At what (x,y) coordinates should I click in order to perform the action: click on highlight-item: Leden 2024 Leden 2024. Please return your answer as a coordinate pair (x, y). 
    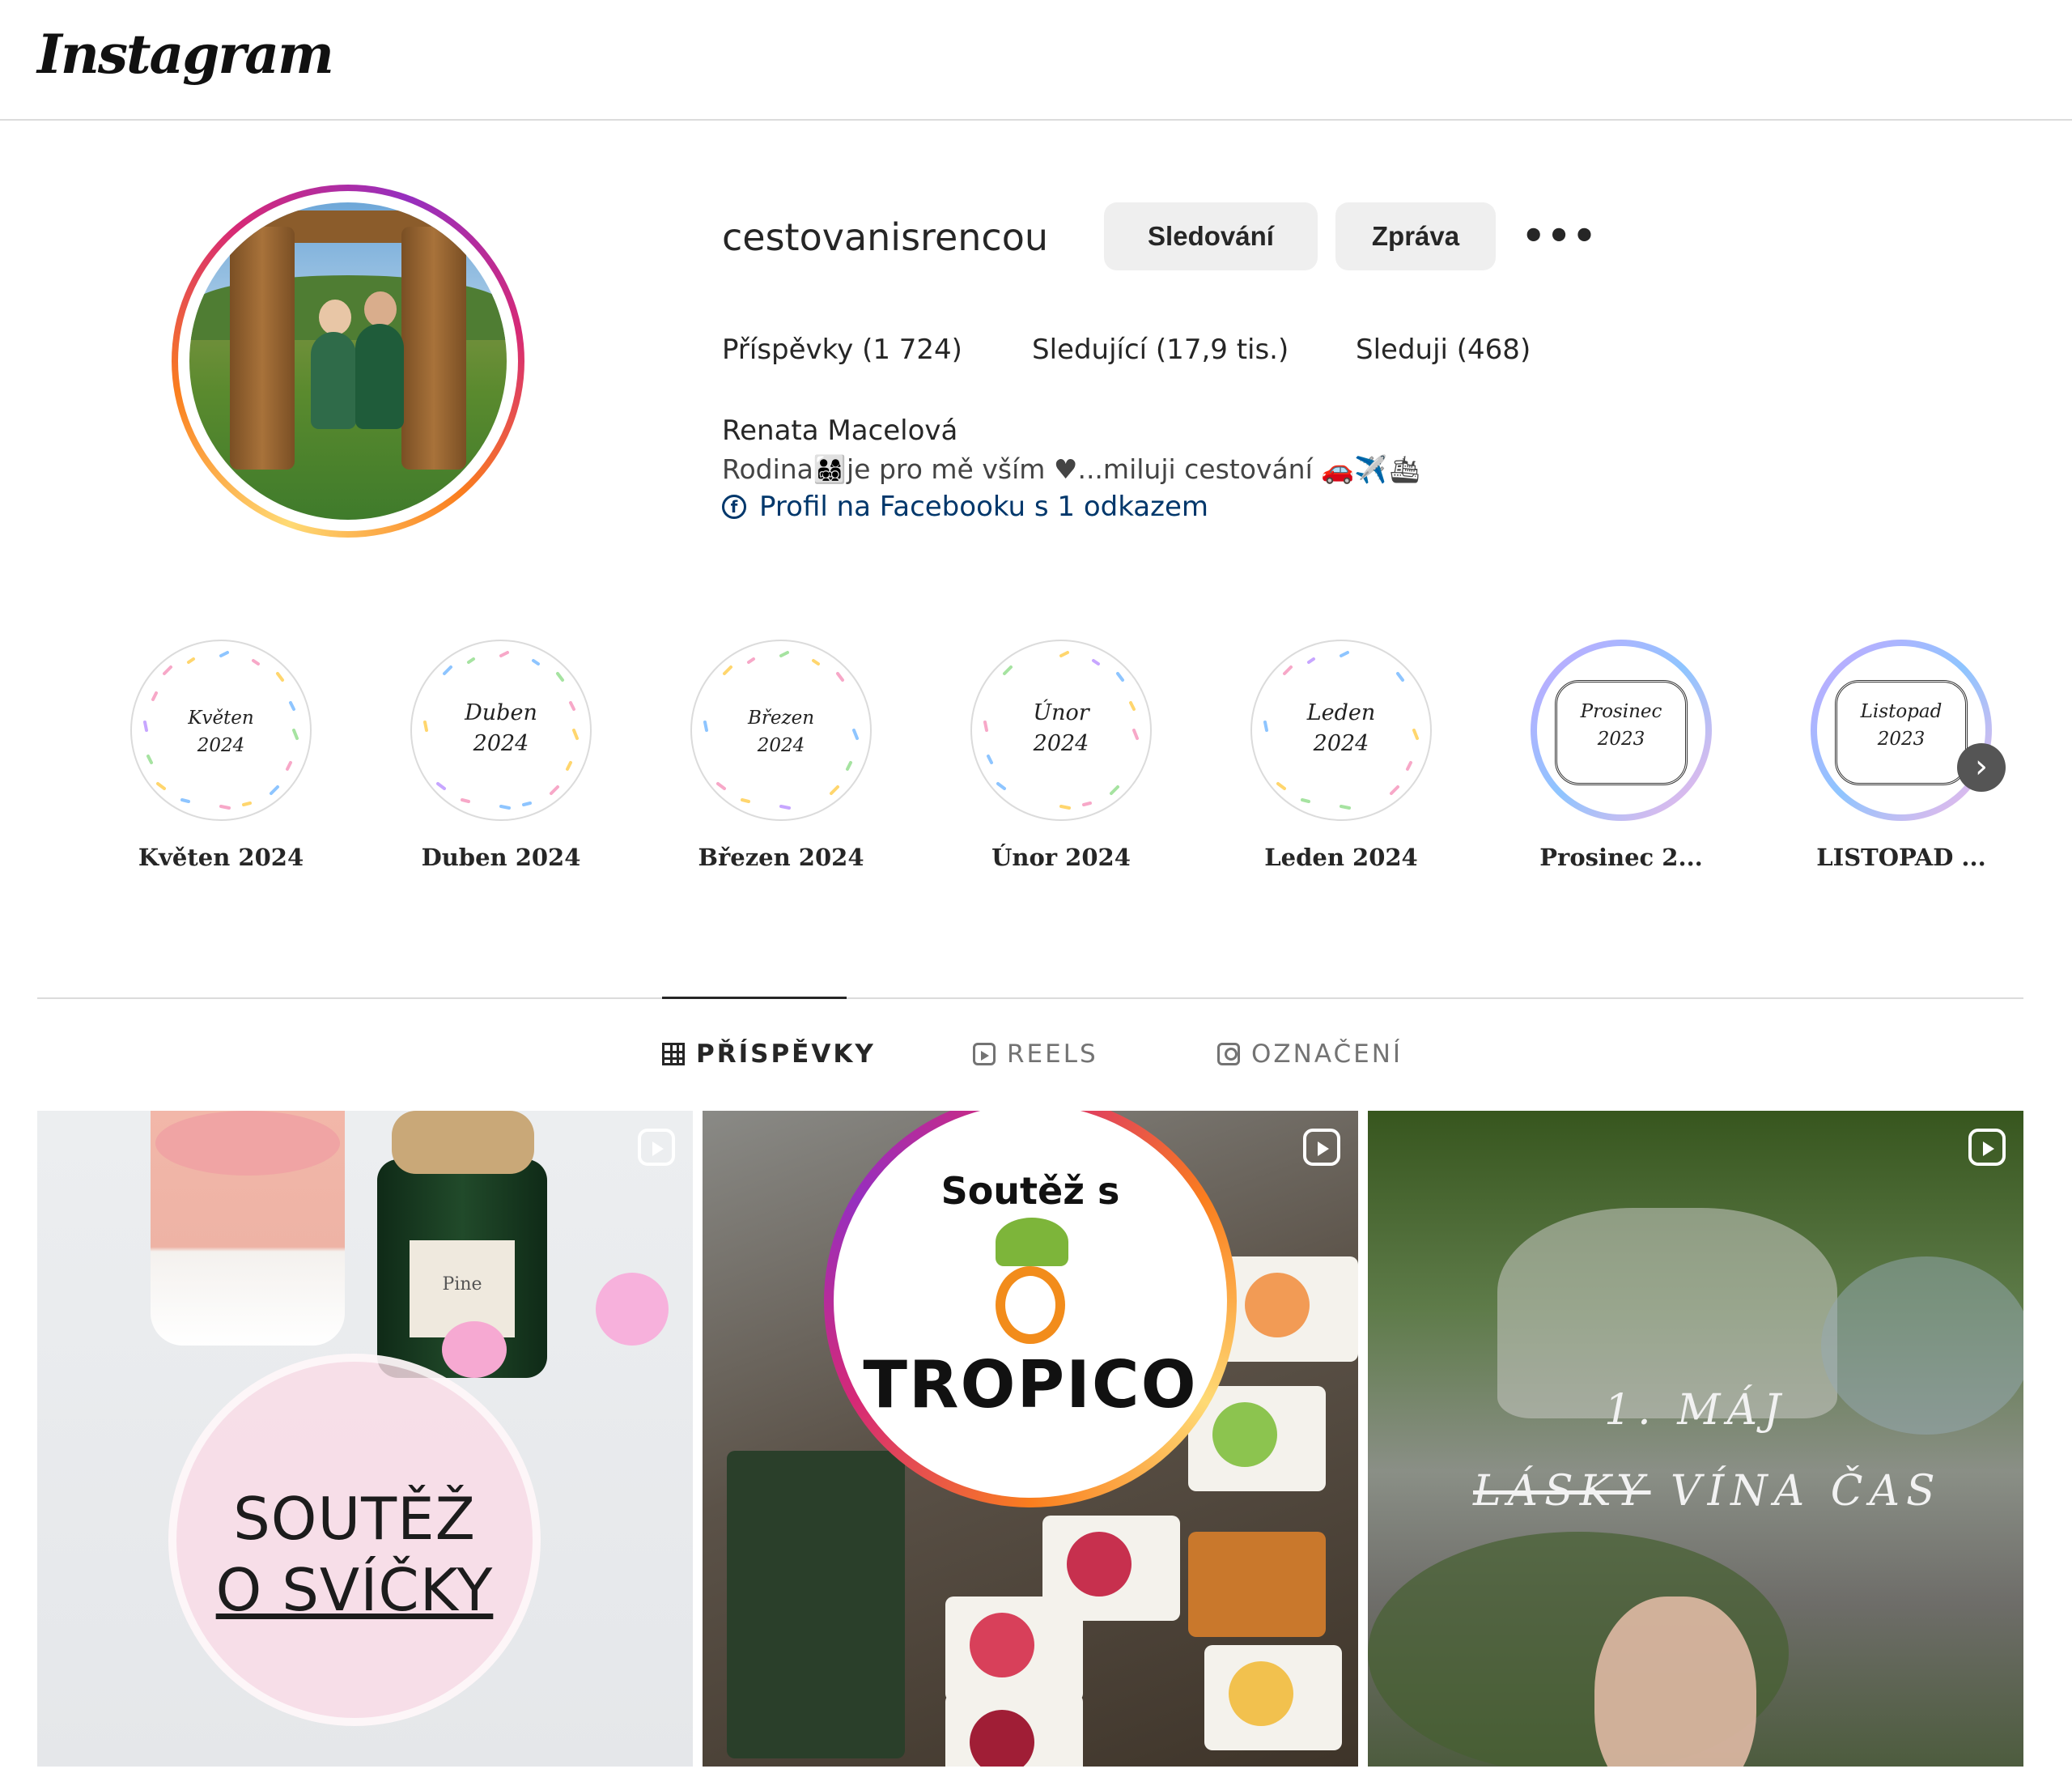
    Looking at the image, I should click on (1341, 755).